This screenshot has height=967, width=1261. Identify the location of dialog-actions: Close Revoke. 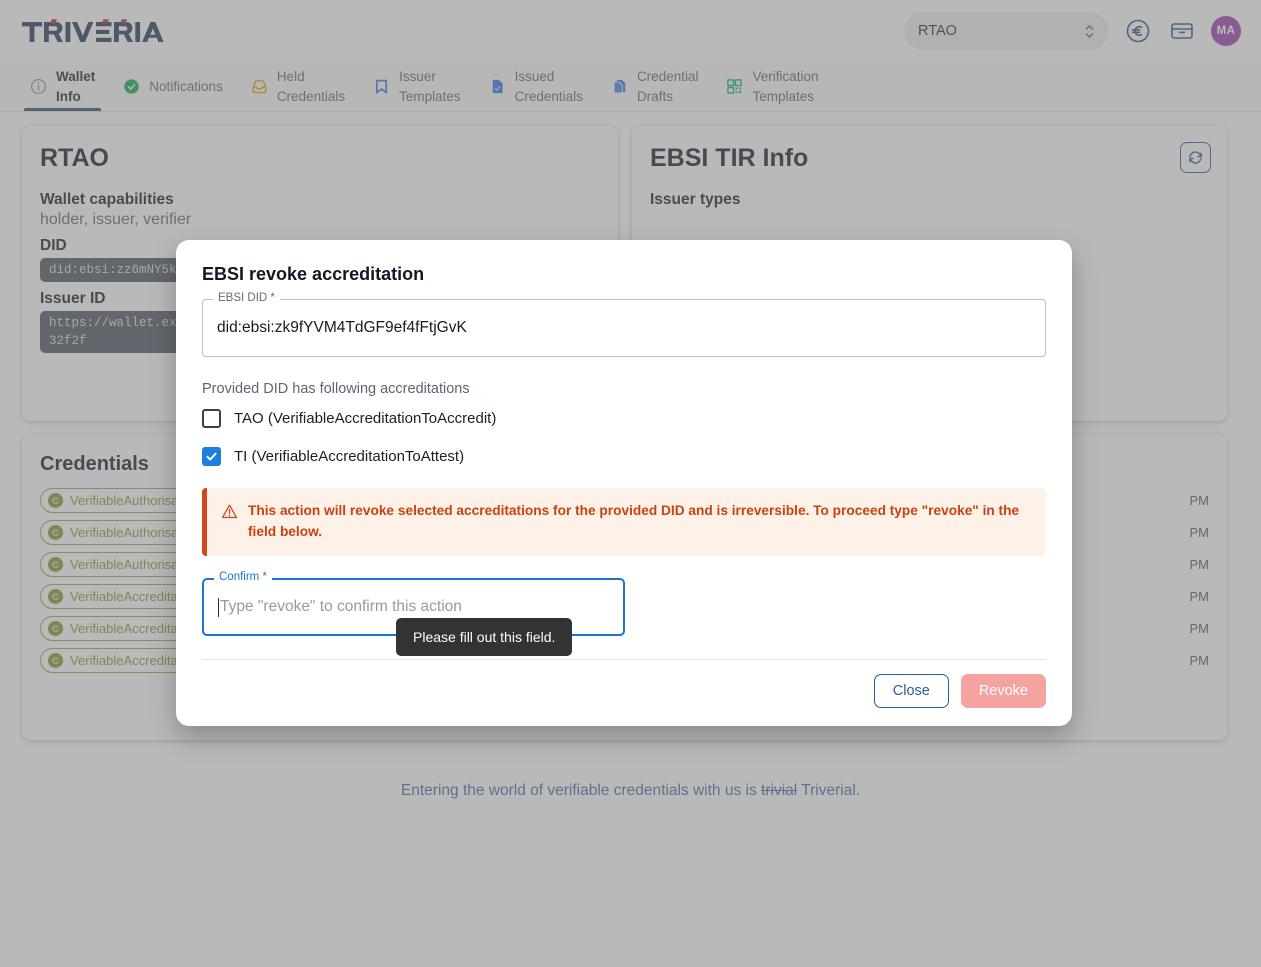
(624, 692).